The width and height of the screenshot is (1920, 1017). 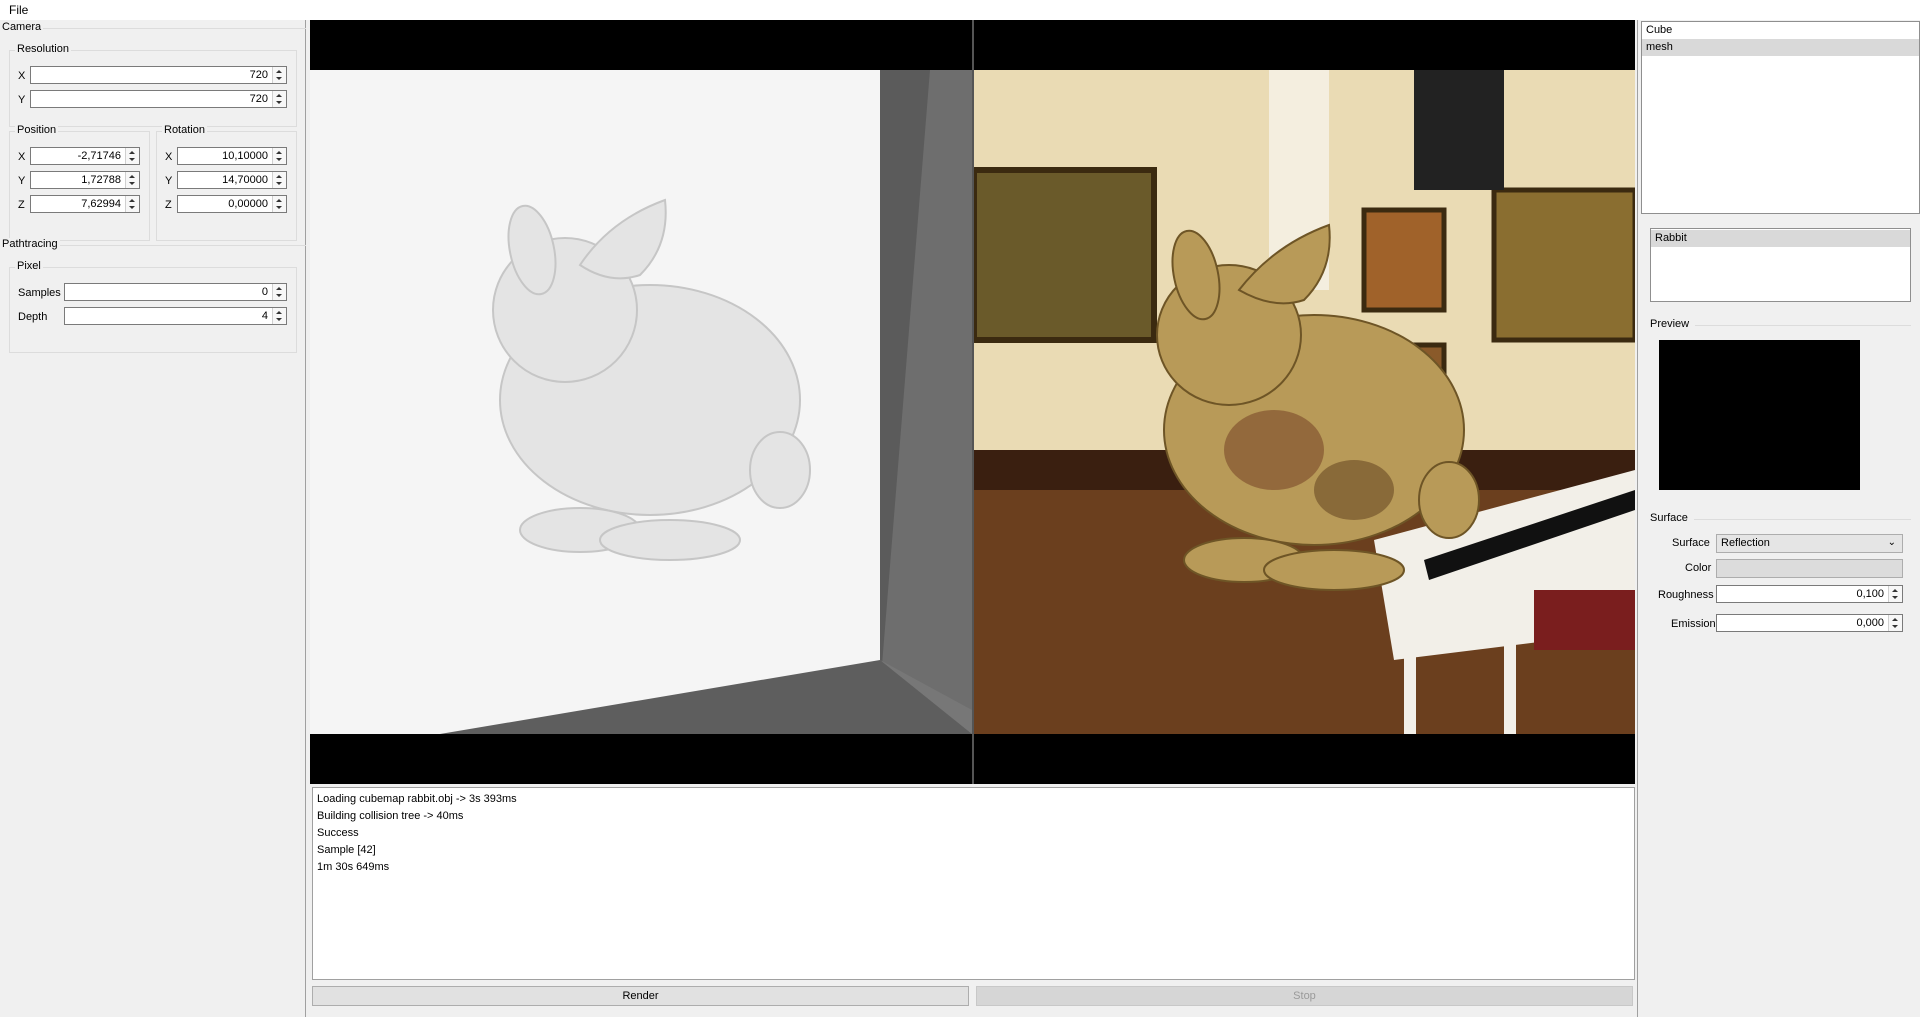 I want to click on position-x-label: X, so click(x=22, y=157).